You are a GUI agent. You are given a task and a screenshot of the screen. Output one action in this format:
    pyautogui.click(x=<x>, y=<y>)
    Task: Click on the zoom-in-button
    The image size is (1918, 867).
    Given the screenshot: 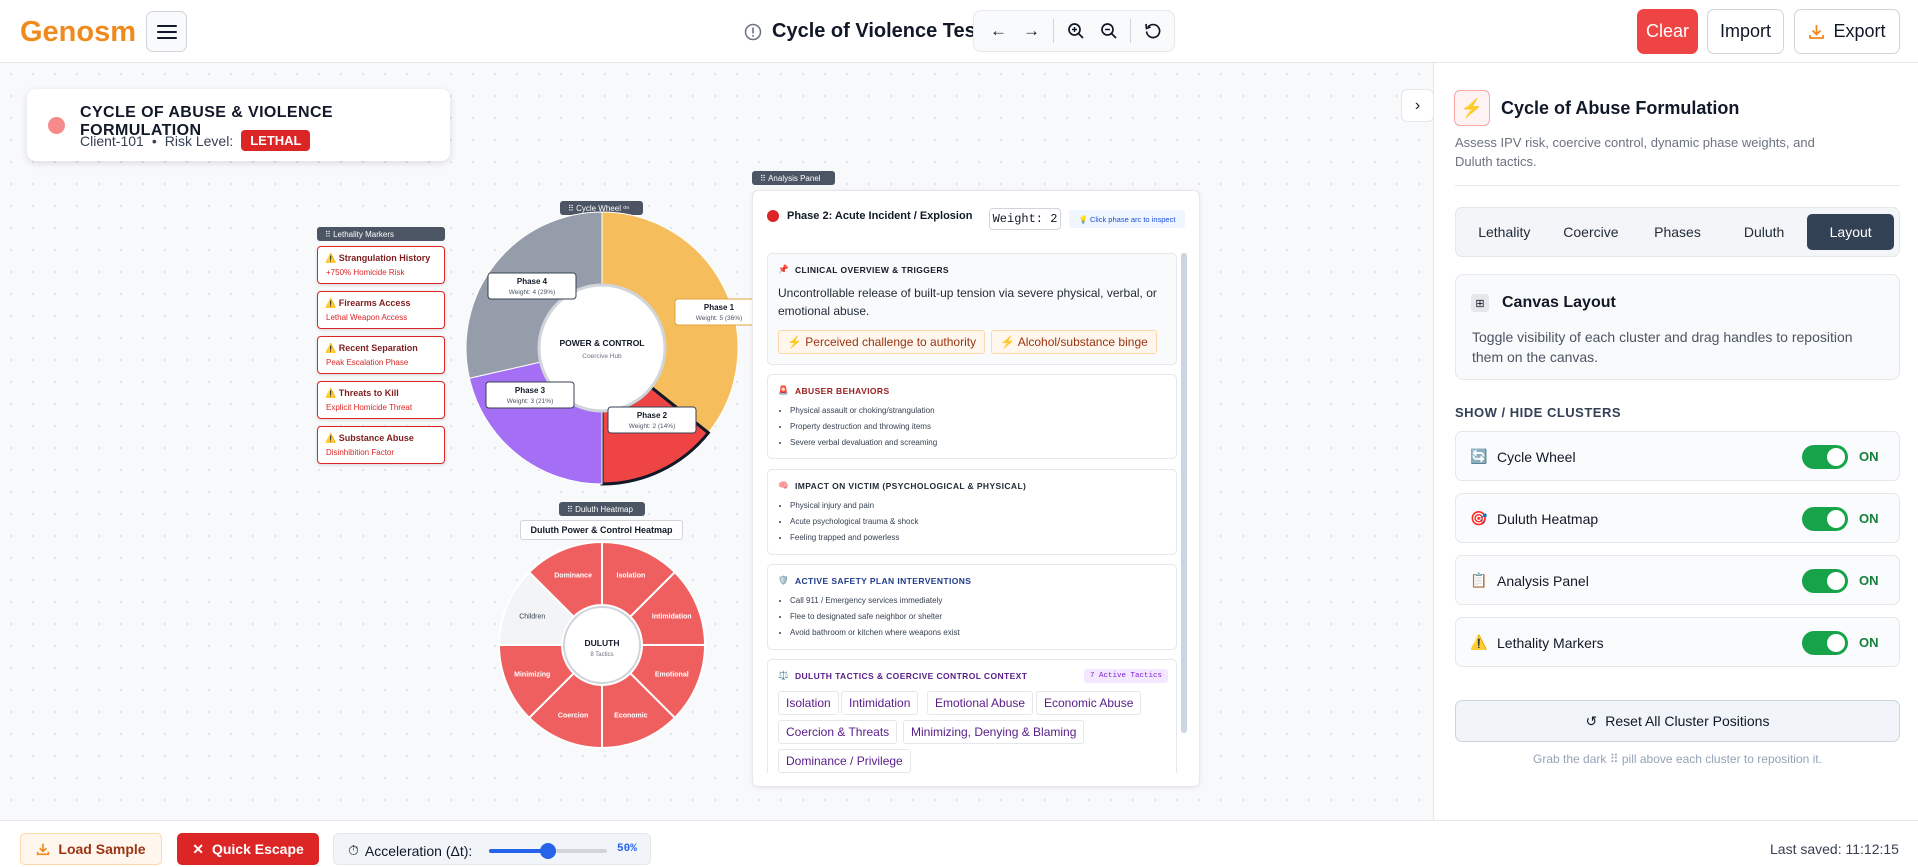 What is the action you would take?
    pyautogui.click(x=1075, y=31)
    